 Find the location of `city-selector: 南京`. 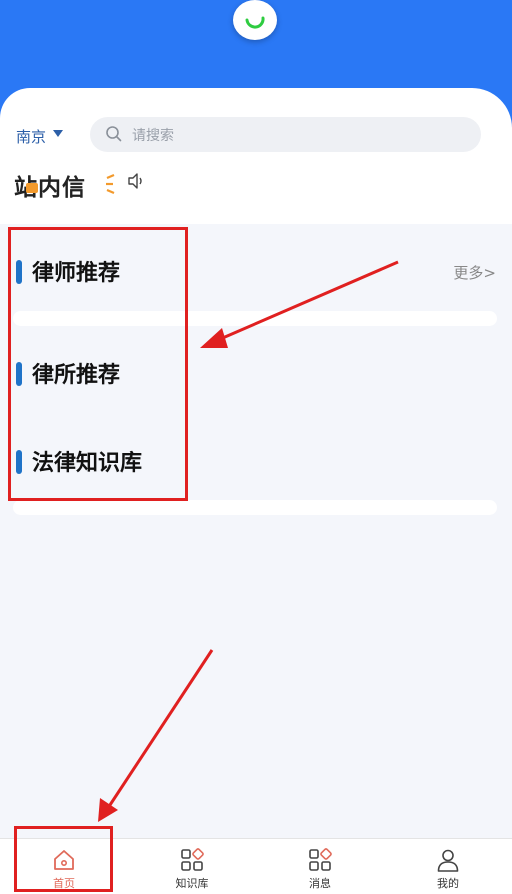

city-selector: 南京 is located at coordinates (31, 136).